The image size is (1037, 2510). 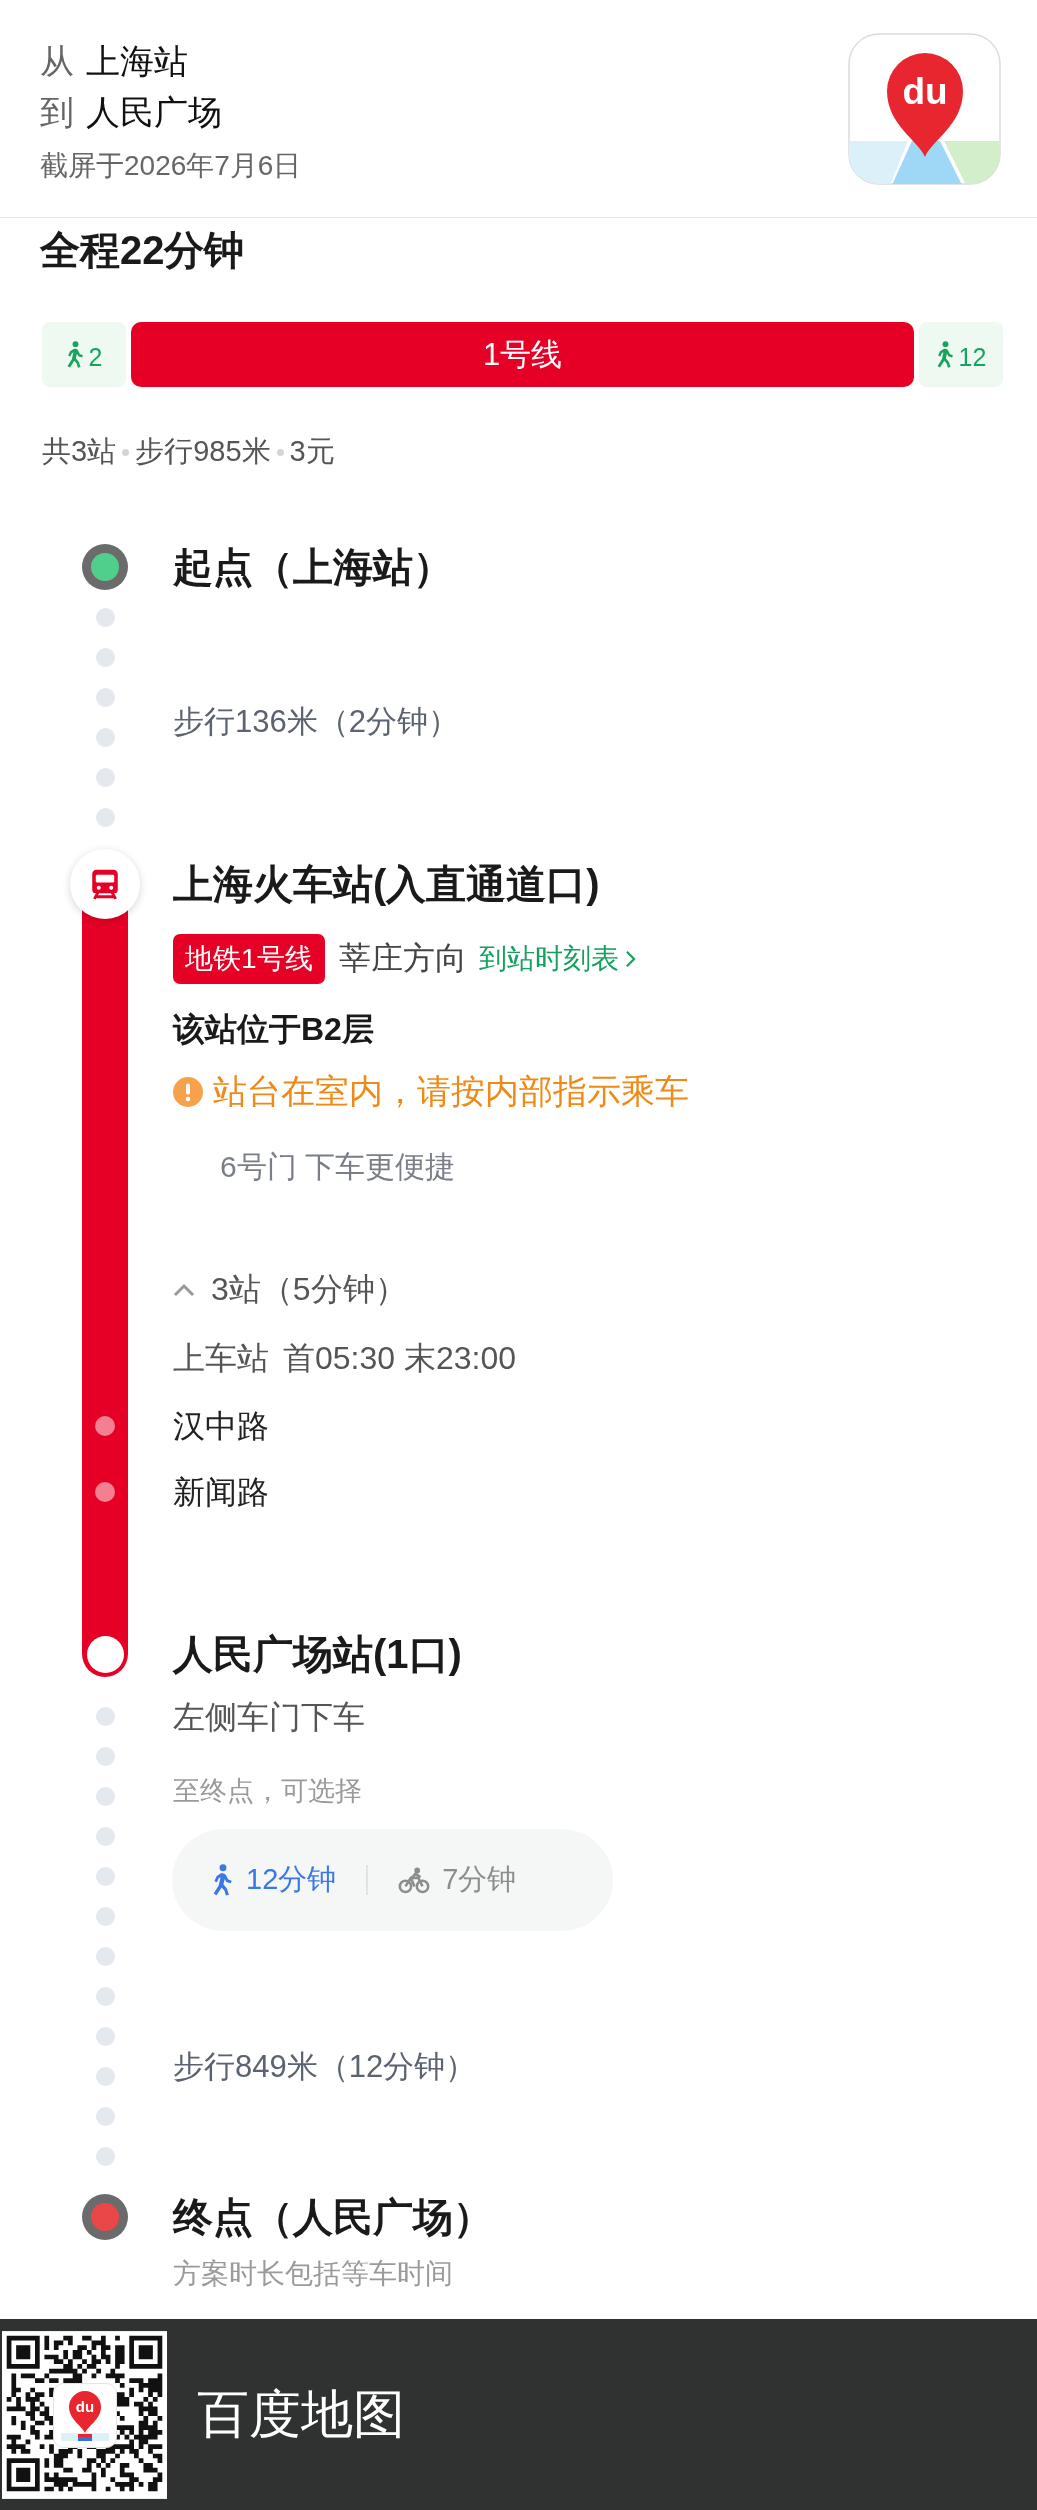 What do you see at coordinates (522, 354) in the screenshot?
I see `subway-segment-bar: 1号线` at bounding box center [522, 354].